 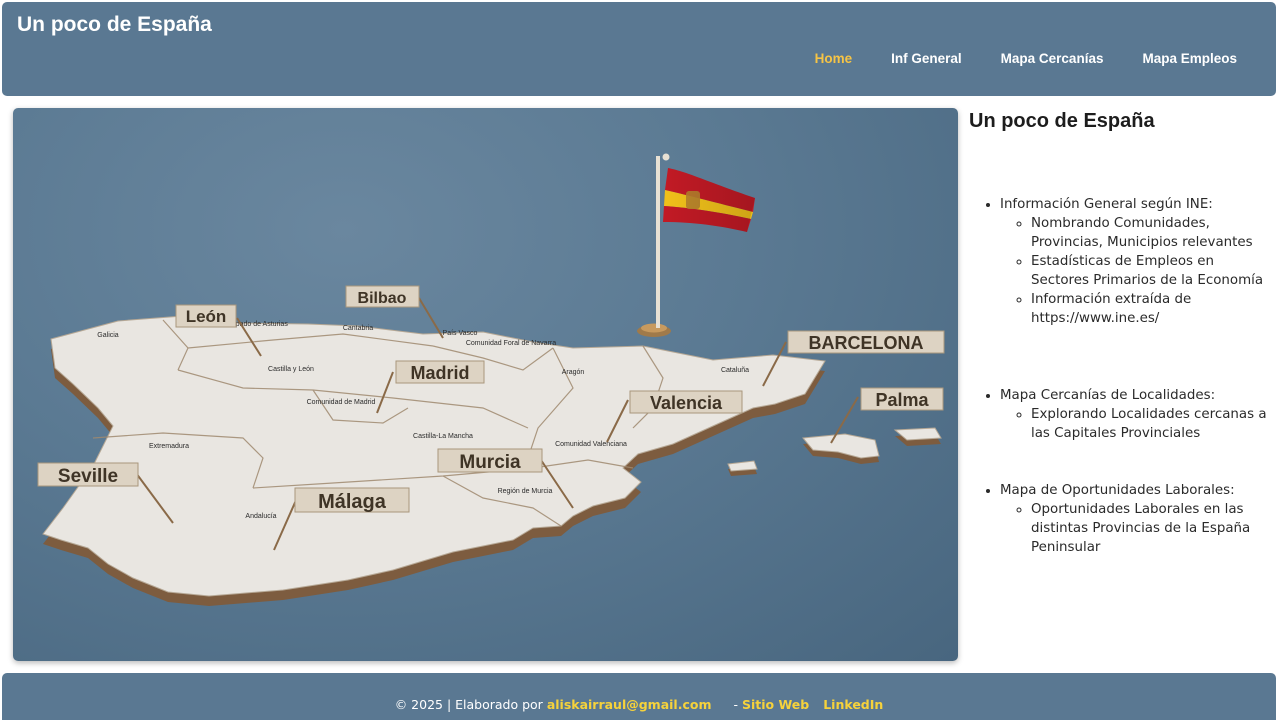 I want to click on svg-text: Seville, so click(x=88, y=476).